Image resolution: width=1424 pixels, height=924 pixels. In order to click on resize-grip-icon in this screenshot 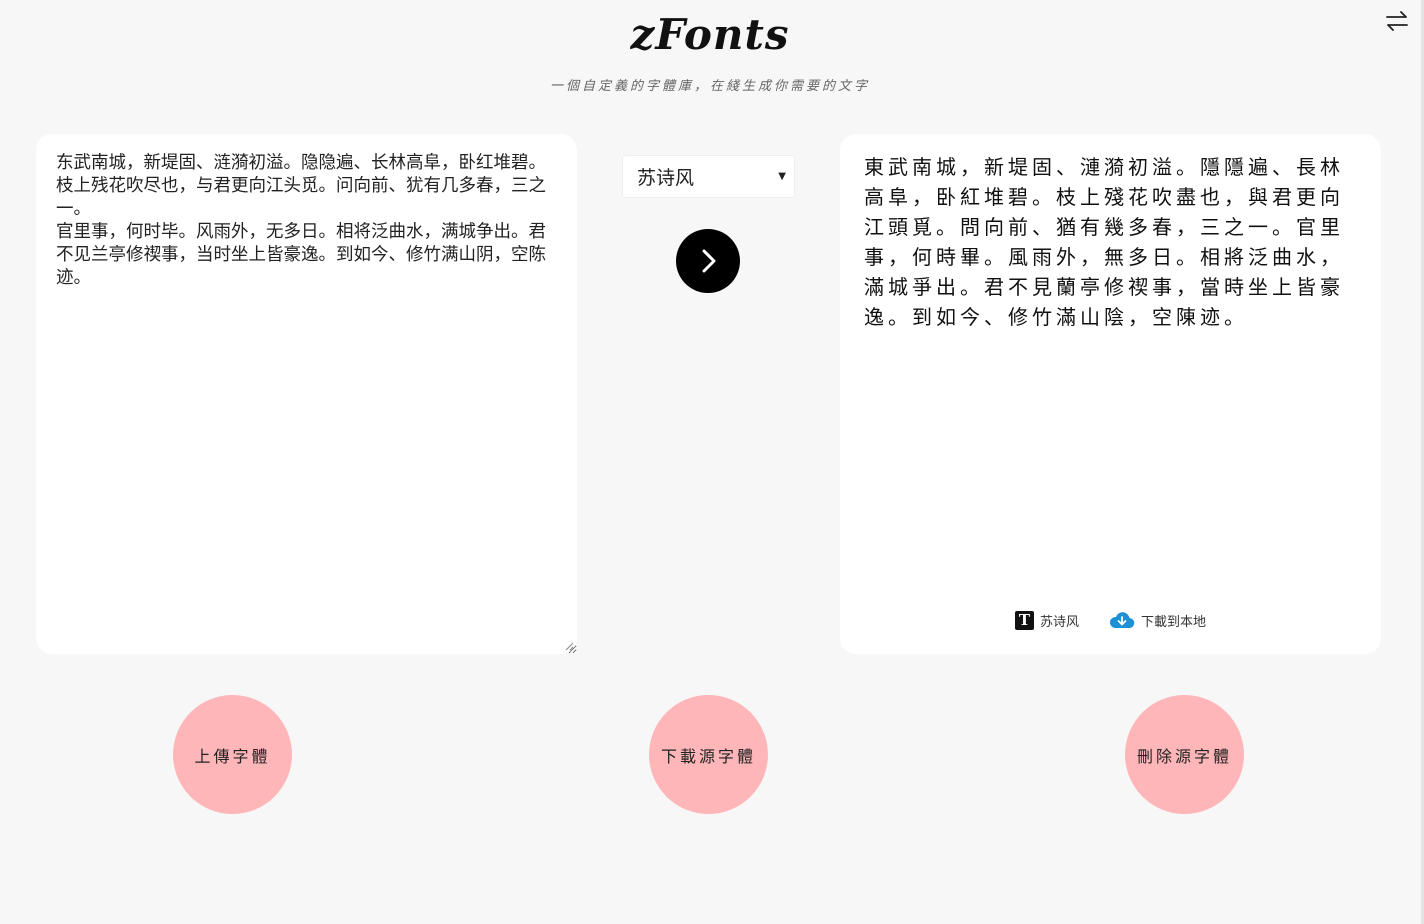, I will do `click(569, 646)`.